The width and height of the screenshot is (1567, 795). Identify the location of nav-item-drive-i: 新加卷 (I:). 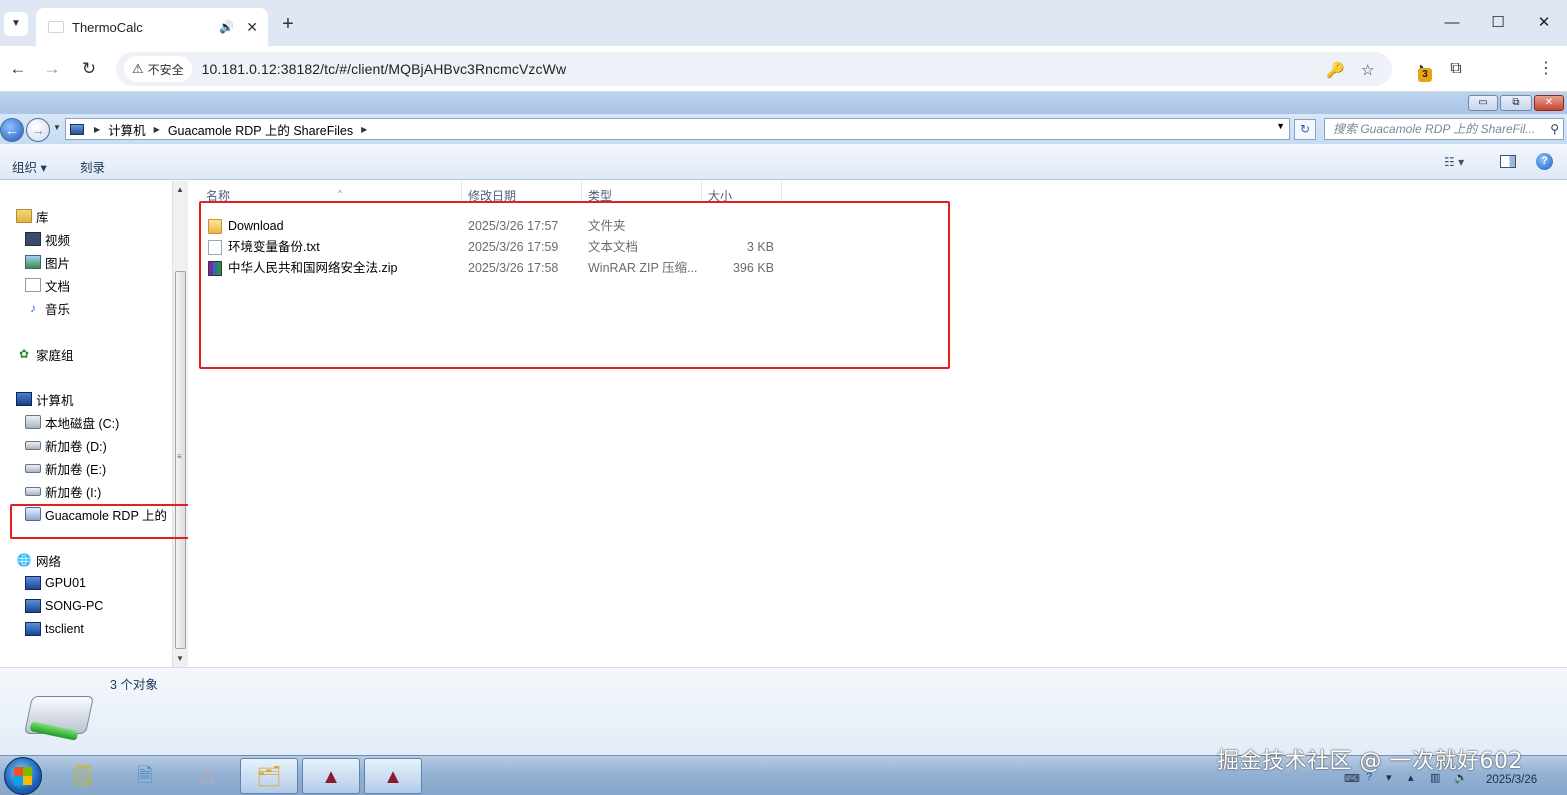
(63, 491).